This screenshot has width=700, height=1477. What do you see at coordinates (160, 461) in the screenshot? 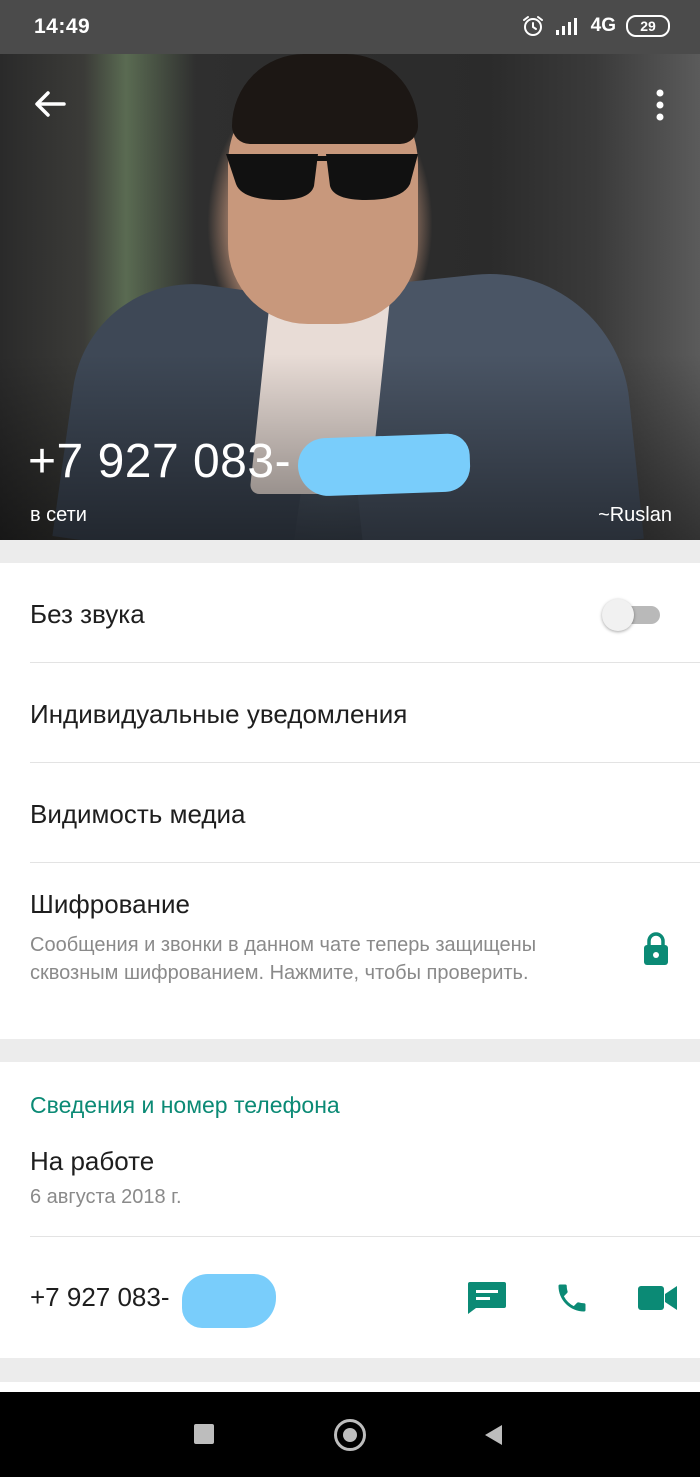
I see `contact-number: +7 927 083-` at bounding box center [160, 461].